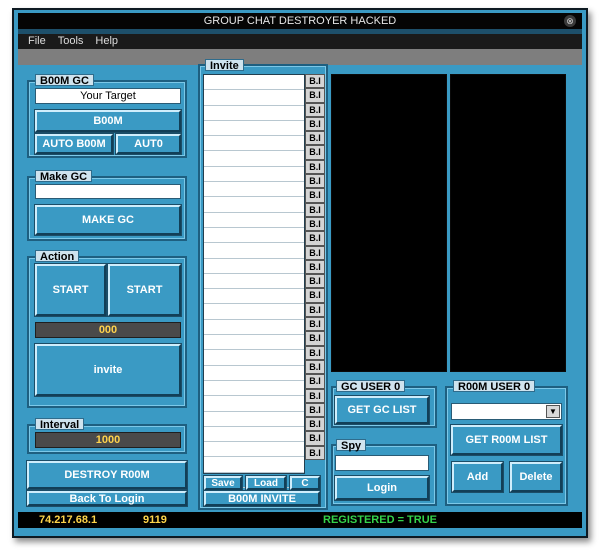 This screenshot has width=600, height=554. I want to click on get-room-list-button: GET R00M LIST, so click(506, 440).